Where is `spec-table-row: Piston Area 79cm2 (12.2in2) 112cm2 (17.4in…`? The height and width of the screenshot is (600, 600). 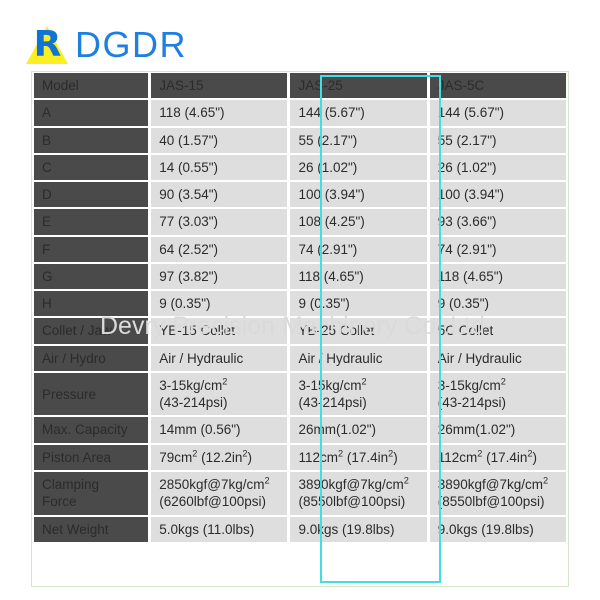 spec-table-row: Piston Area 79cm2 (12.2in2) 112cm2 (17.4in… is located at coordinates (300, 457).